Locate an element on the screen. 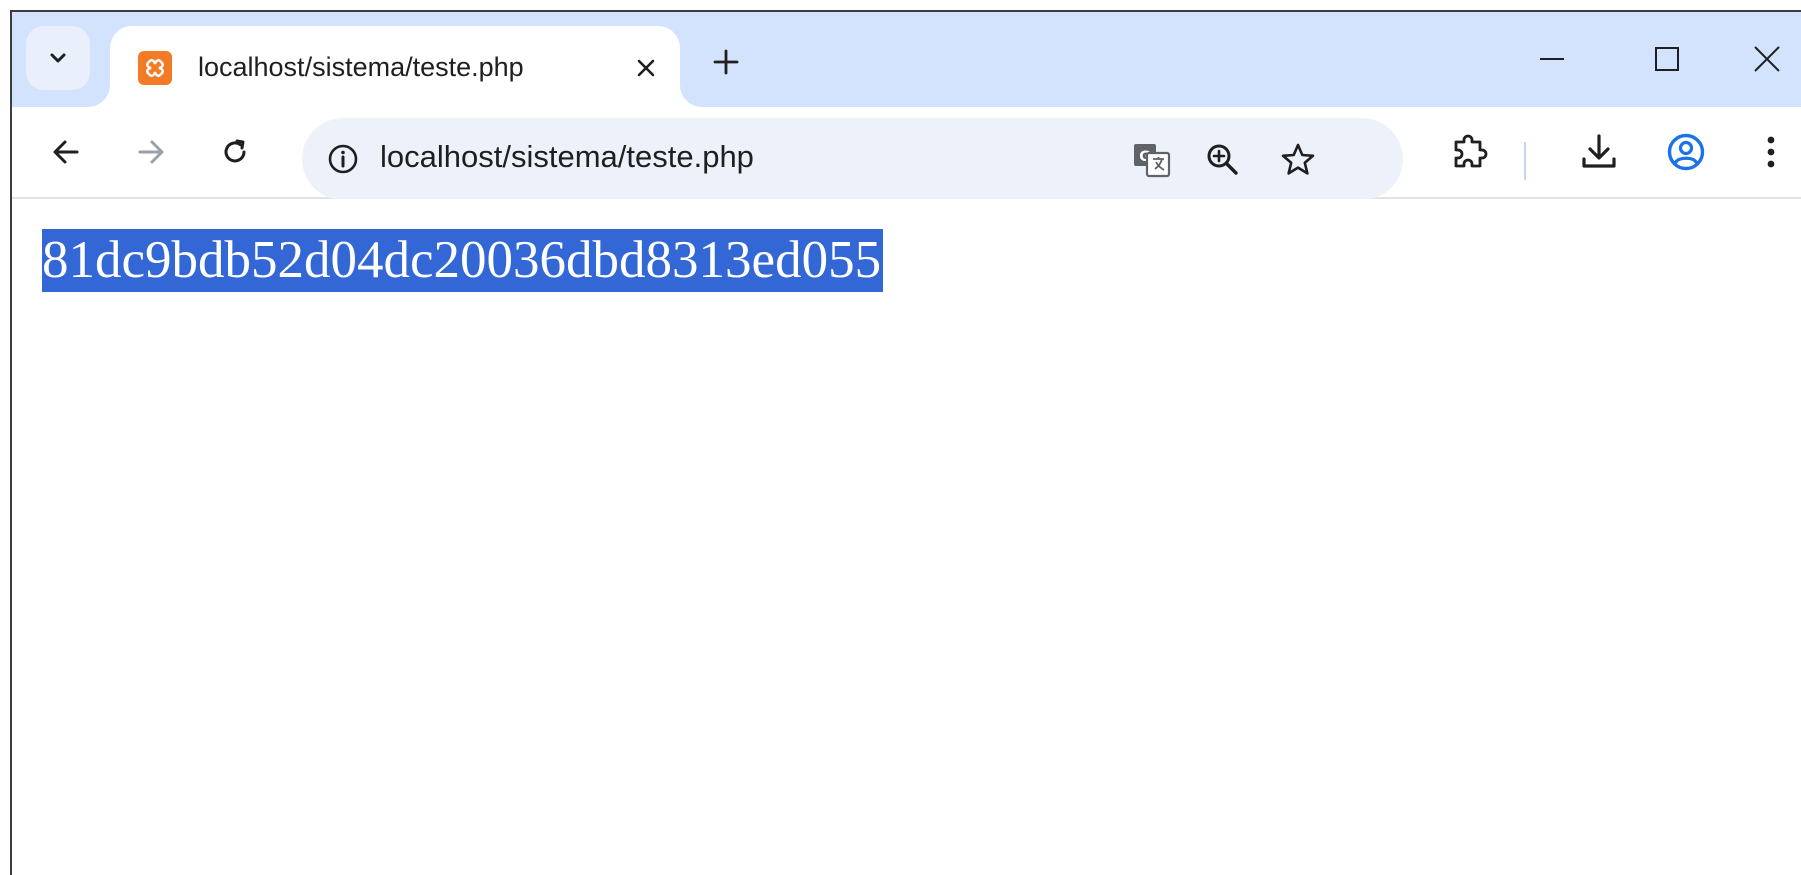 This screenshot has height=875, width=1801. menu-button is located at coordinates (1771, 152).